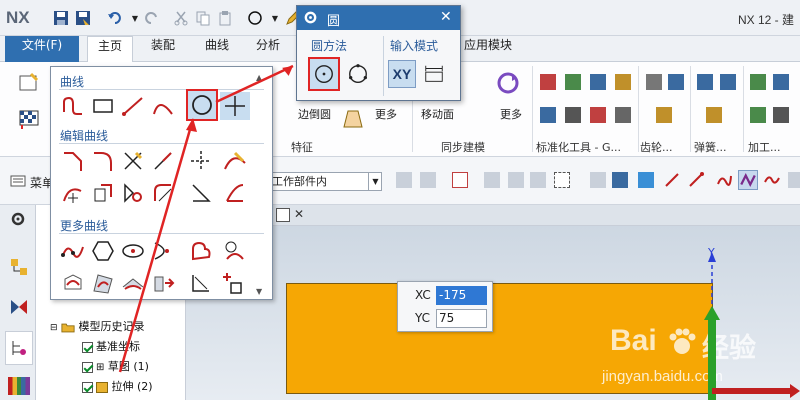 This screenshot has width=800, height=400. Describe the element at coordinates (103, 193) in the screenshot. I see `offset-curve-icon` at that location.